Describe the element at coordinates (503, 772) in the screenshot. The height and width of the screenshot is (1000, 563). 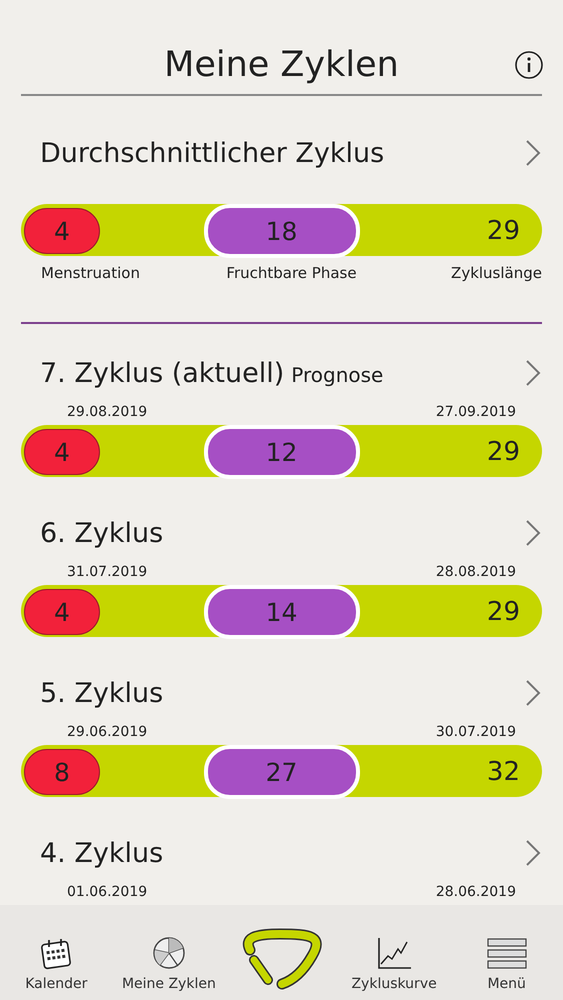
I see `cycle-length: 32` at that location.